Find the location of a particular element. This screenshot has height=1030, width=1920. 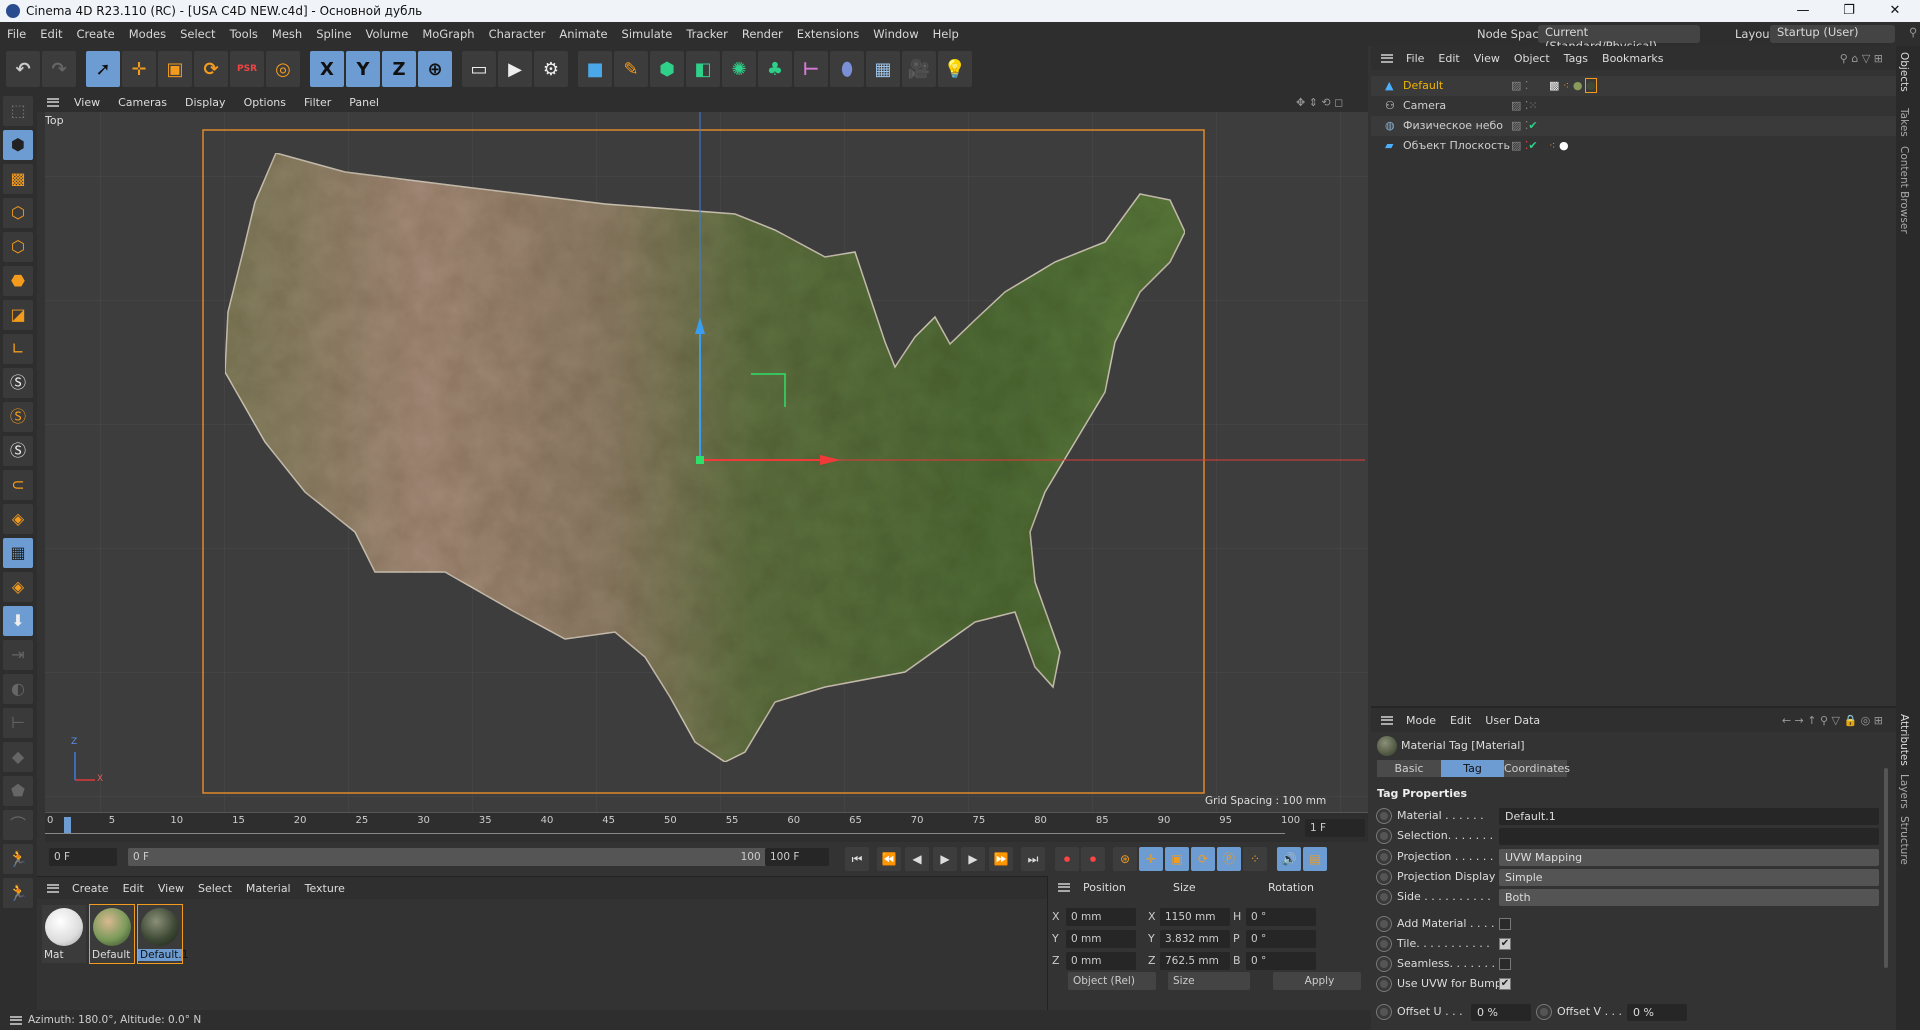

use-uvw-bump-checkbox: ✔ is located at coordinates (1505, 984).